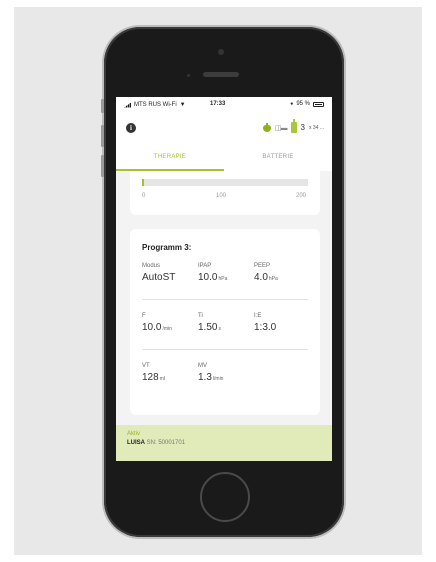 The height and width of the screenshot is (562, 436). Describe the element at coordinates (155, 105) in the screenshot. I see `carrier-name: MTS RUS Wi-Fi` at that location.